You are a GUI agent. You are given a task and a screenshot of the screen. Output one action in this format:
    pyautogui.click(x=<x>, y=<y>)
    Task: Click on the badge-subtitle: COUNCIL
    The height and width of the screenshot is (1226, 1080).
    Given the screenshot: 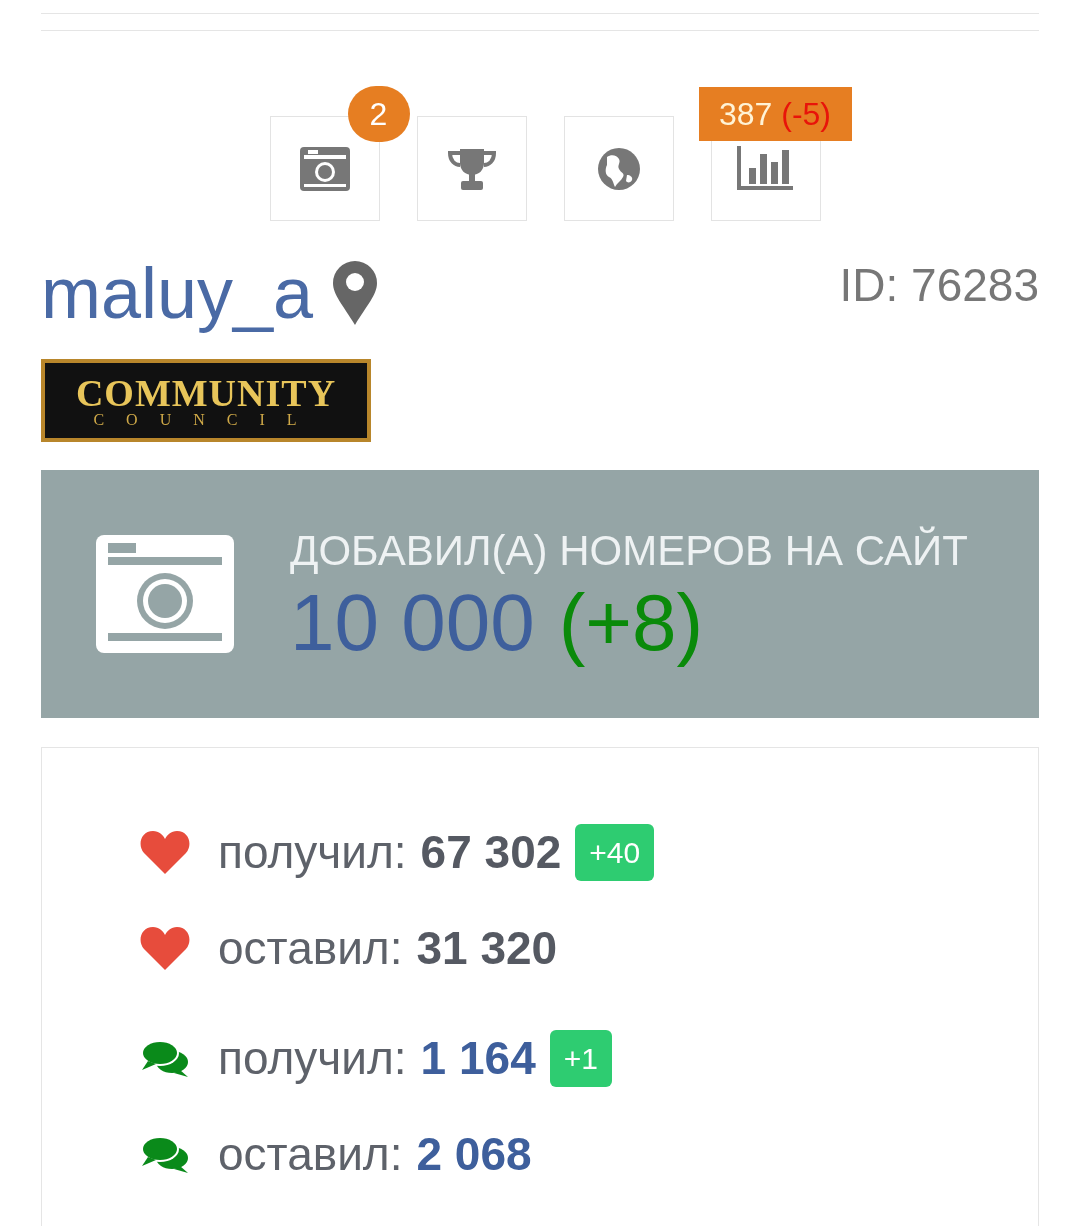 What is the action you would take?
    pyautogui.click(x=206, y=419)
    